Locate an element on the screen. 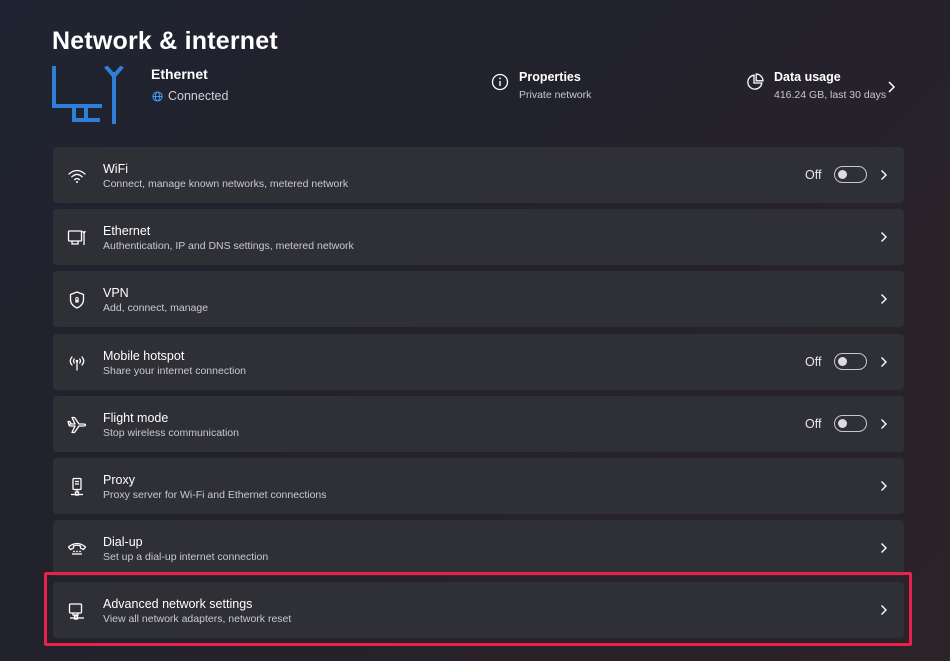 This screenshot has width=950, height=661. highlight-annotation is located at coordinates (478, 609).